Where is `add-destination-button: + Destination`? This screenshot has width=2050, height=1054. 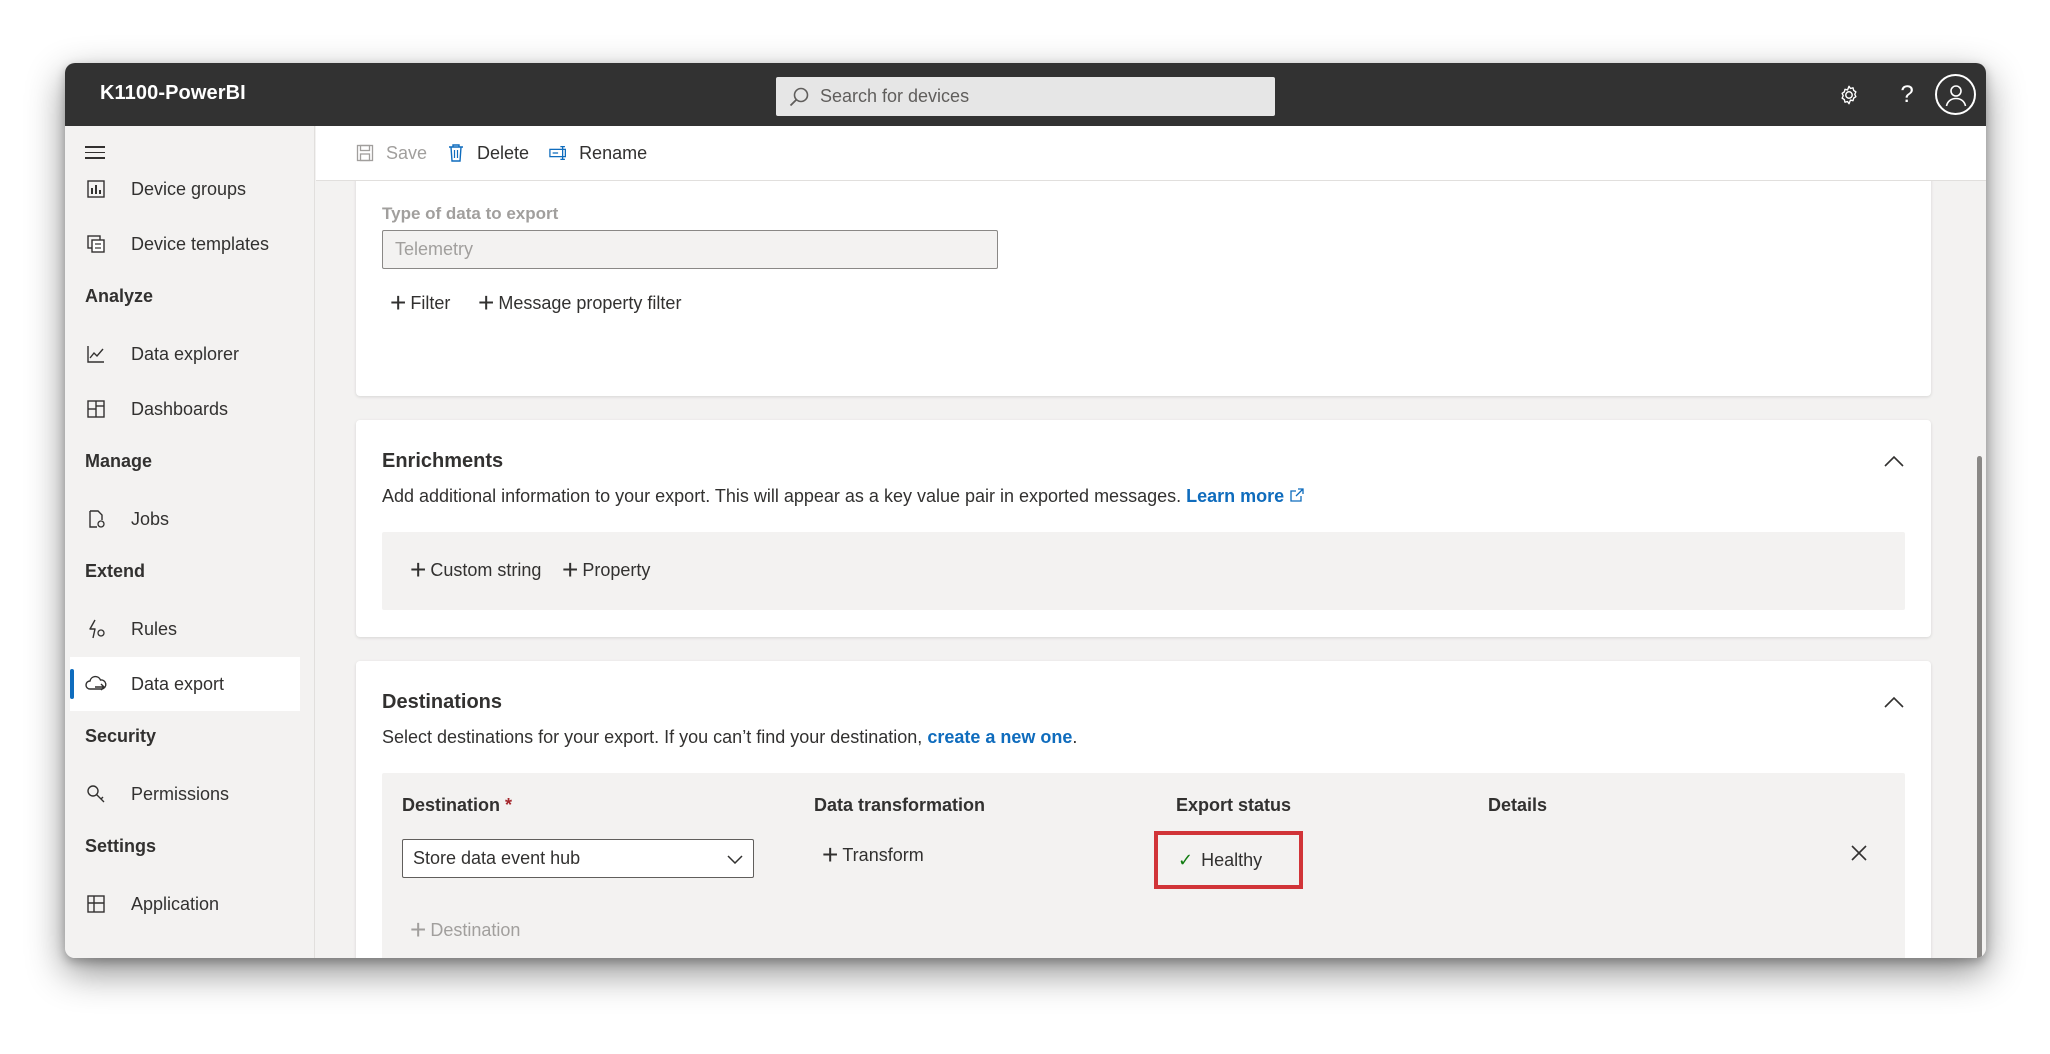 add-destination-button: + Destination is located at coordinates (465, 930).